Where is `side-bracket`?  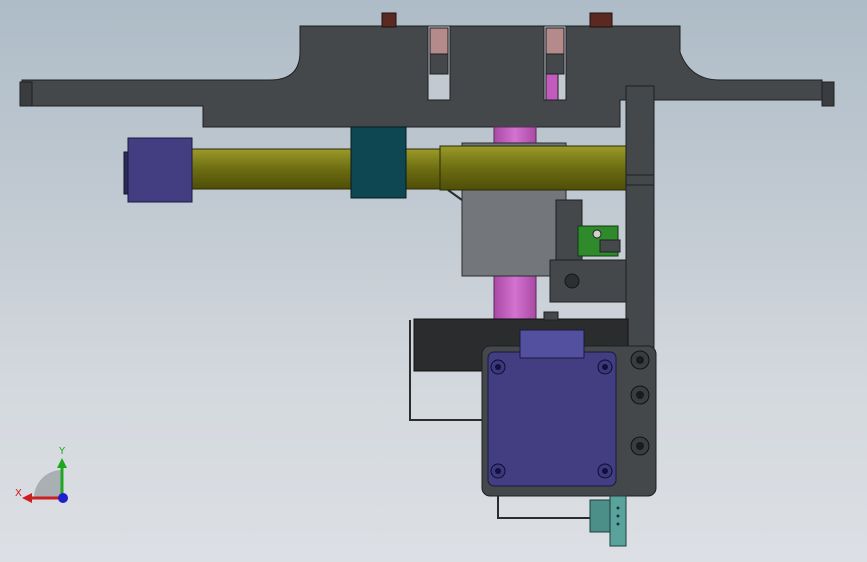 side-bracket is located at coordinates (640, 221).